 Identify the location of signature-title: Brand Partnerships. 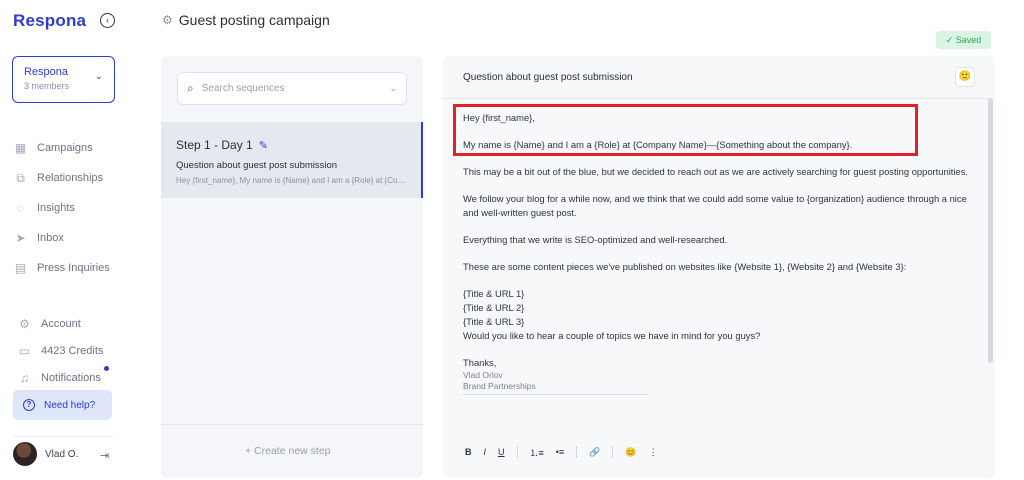
(499, 386).